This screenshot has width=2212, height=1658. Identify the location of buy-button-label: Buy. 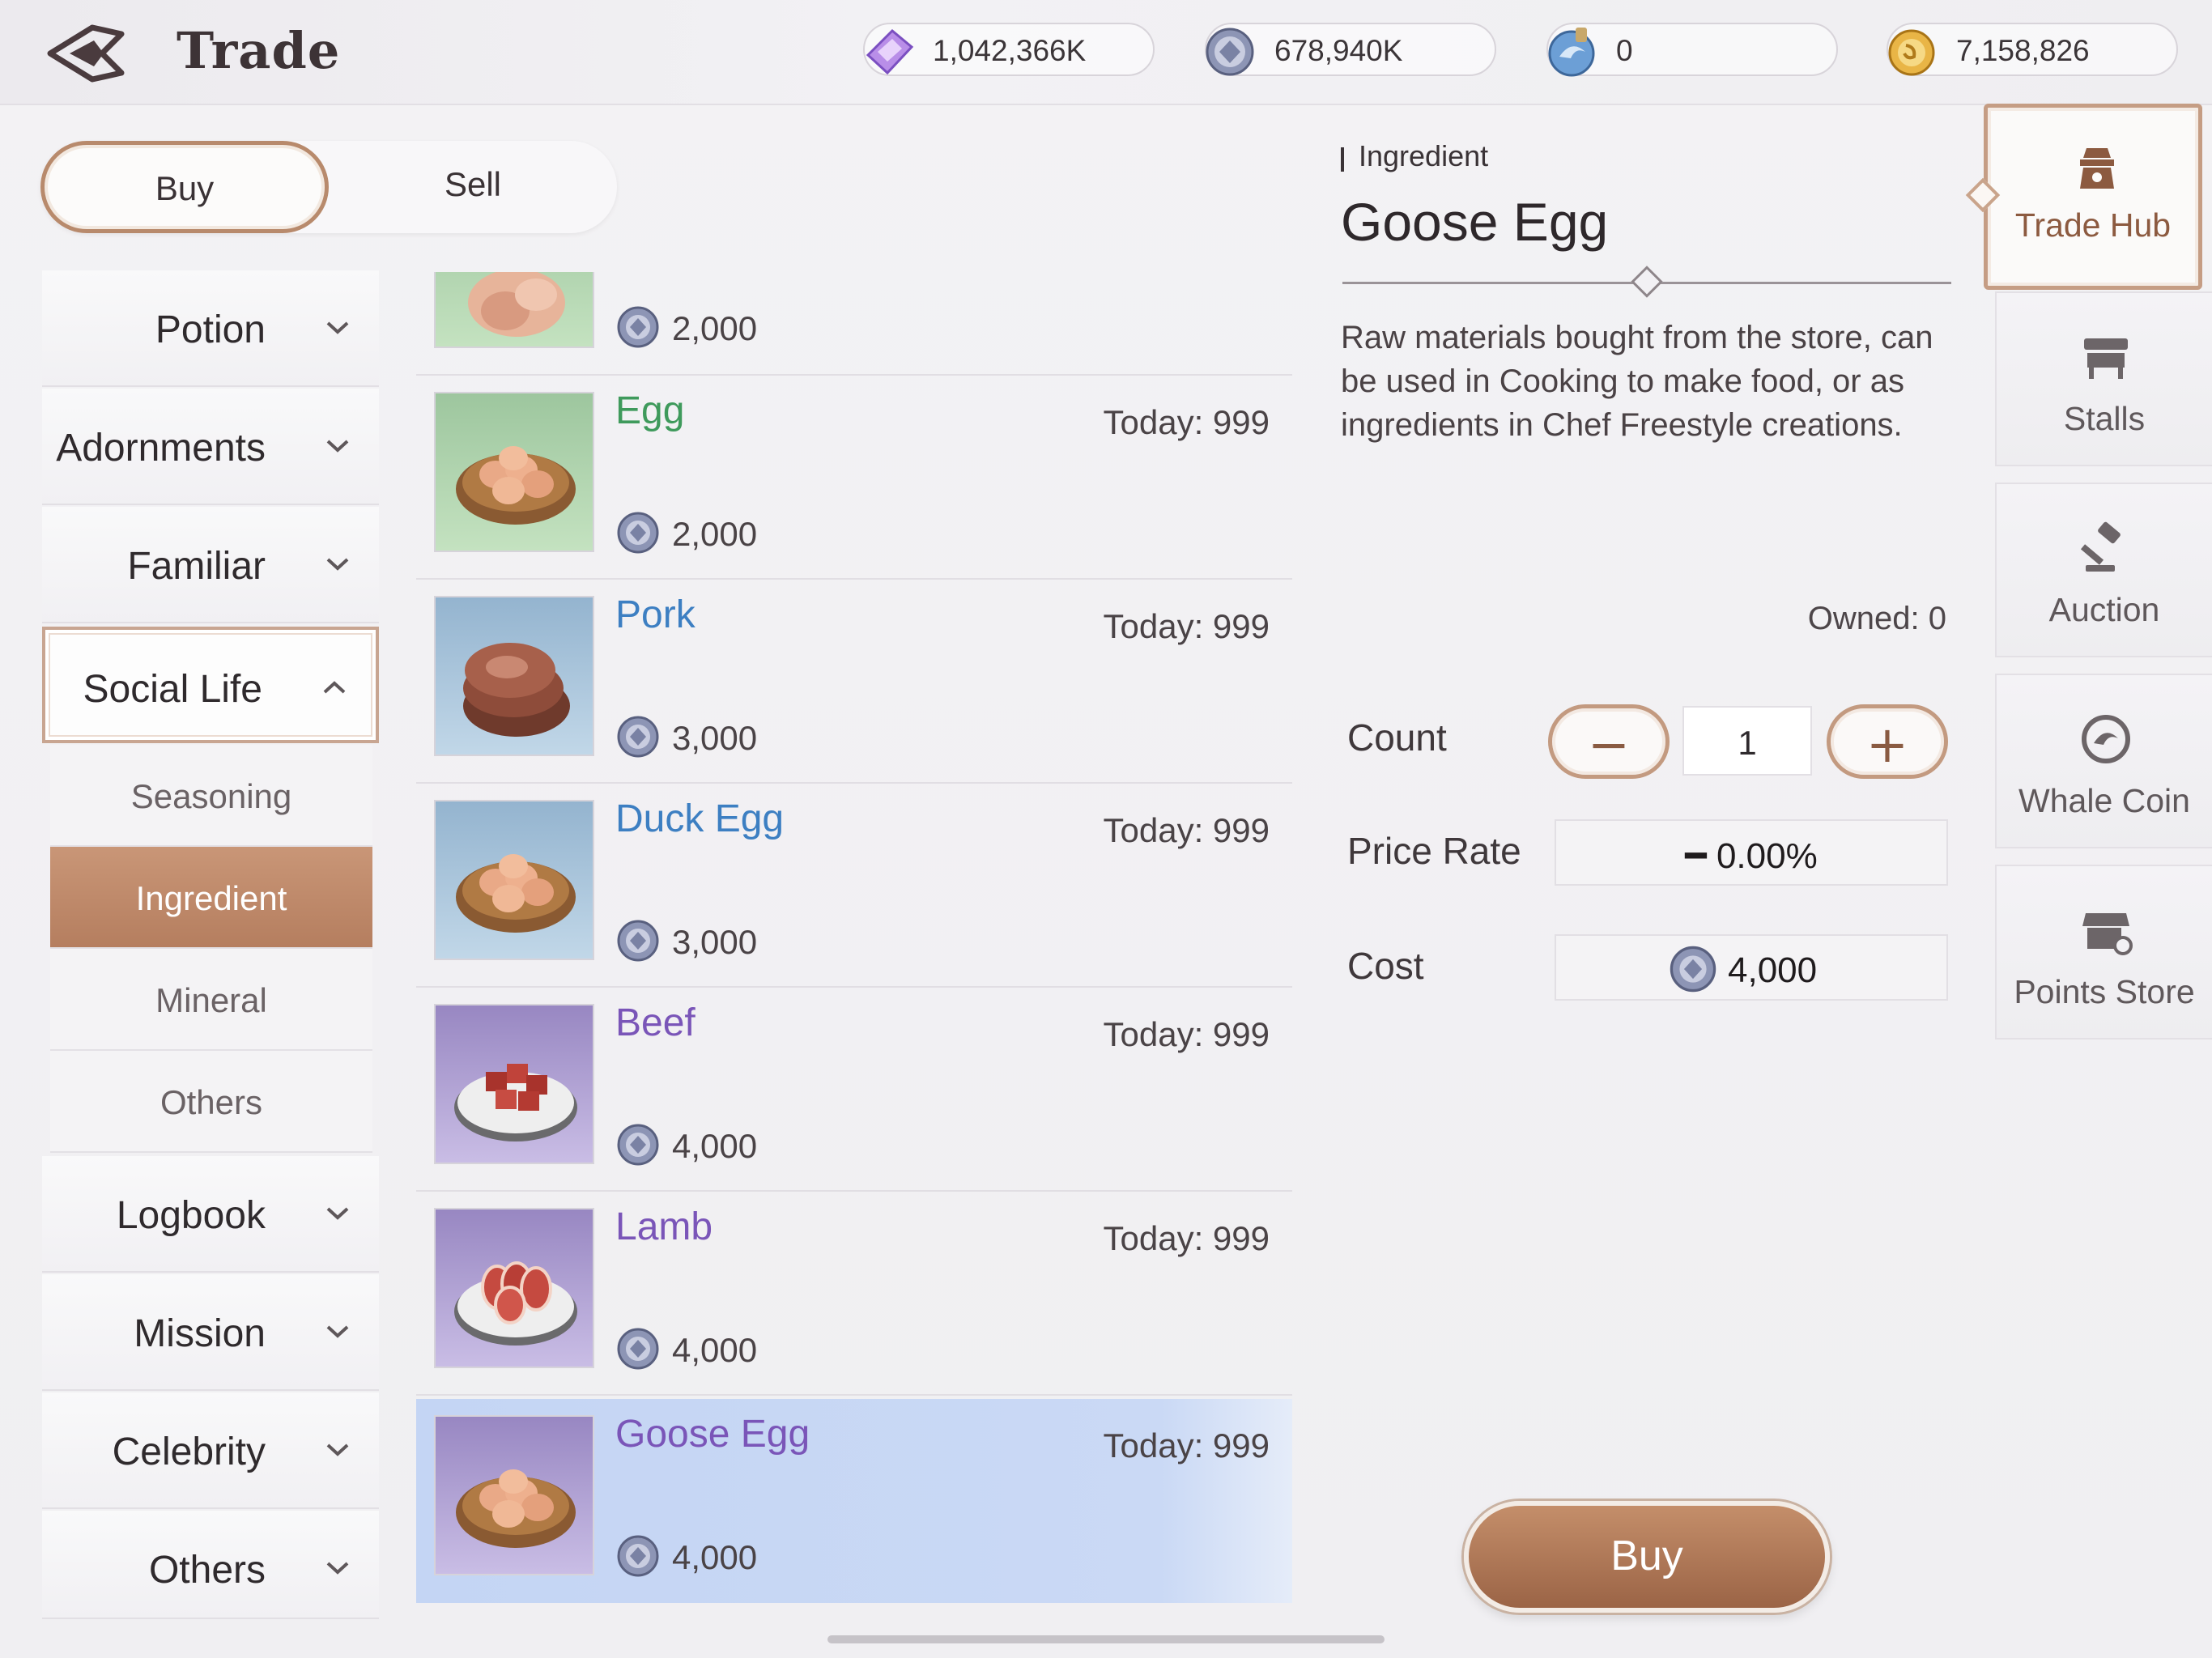
(1647, 1556).